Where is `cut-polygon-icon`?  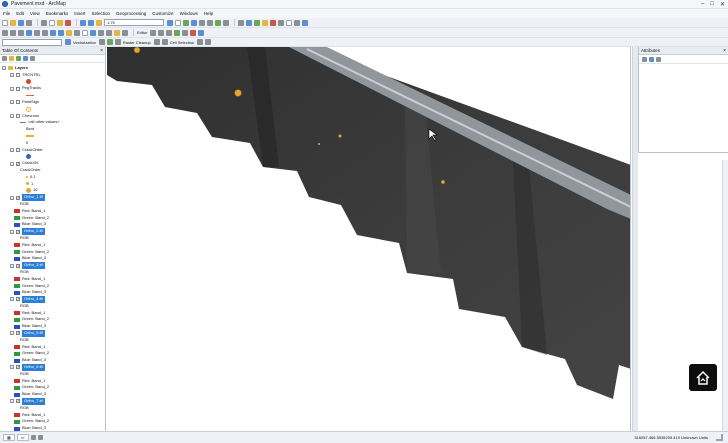
cut-polygon-icon is located at coordinates (265, 22).